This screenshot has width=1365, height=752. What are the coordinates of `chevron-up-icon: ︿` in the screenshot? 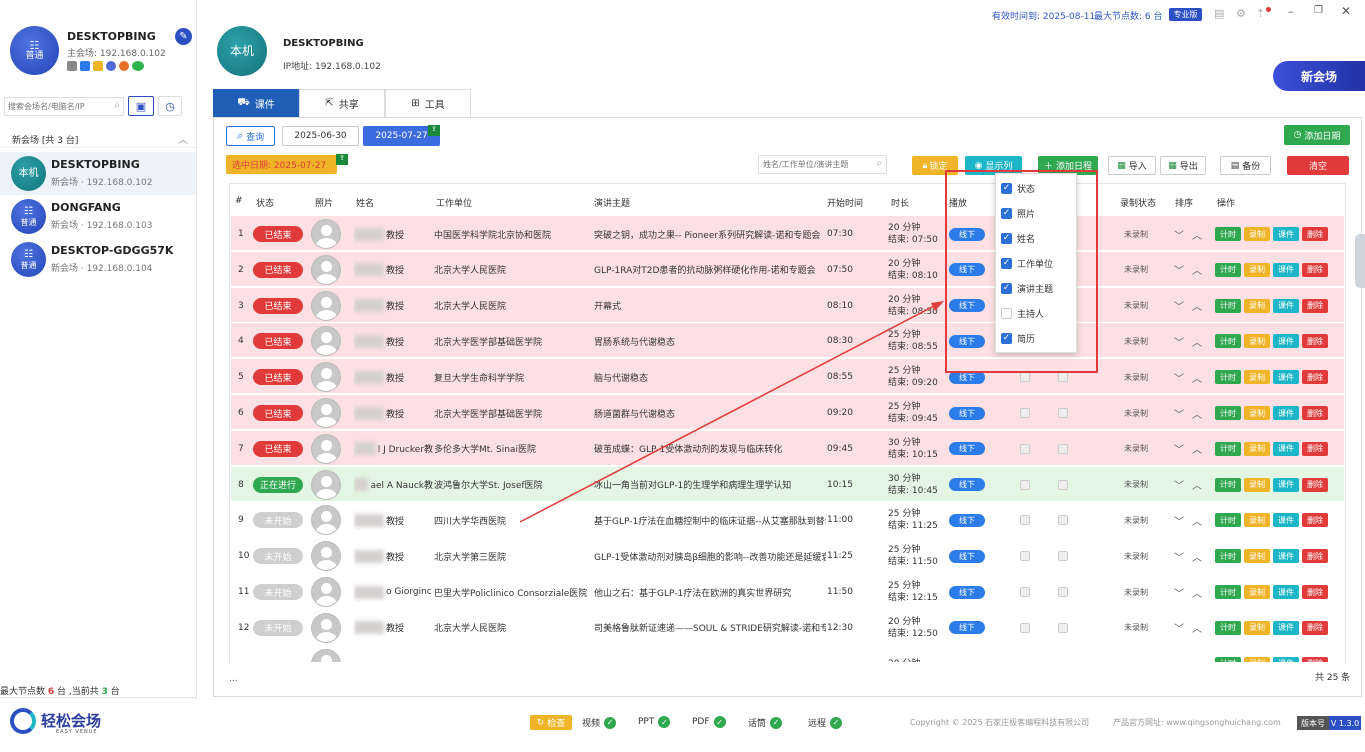 It's located at (183, 138).